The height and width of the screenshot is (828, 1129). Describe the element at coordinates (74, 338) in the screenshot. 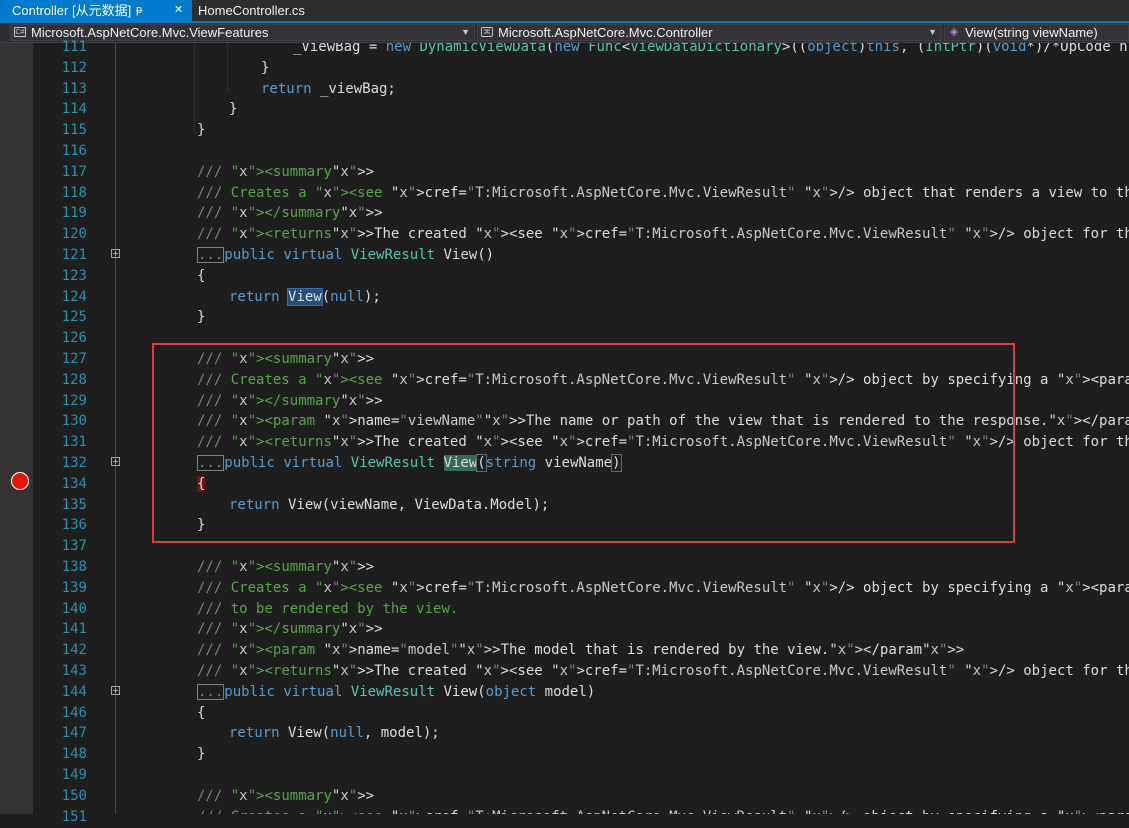

I see `line-number: 126` at that location.